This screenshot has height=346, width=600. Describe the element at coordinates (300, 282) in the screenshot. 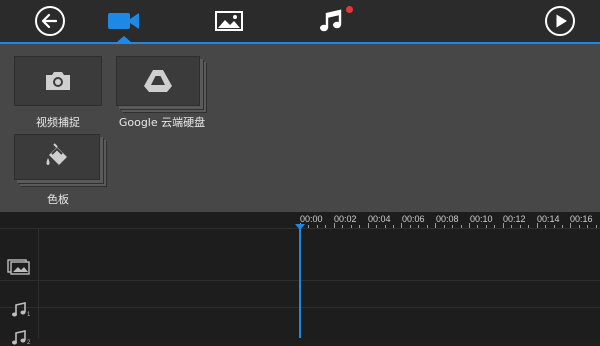

I see `playhead-line` at that location.